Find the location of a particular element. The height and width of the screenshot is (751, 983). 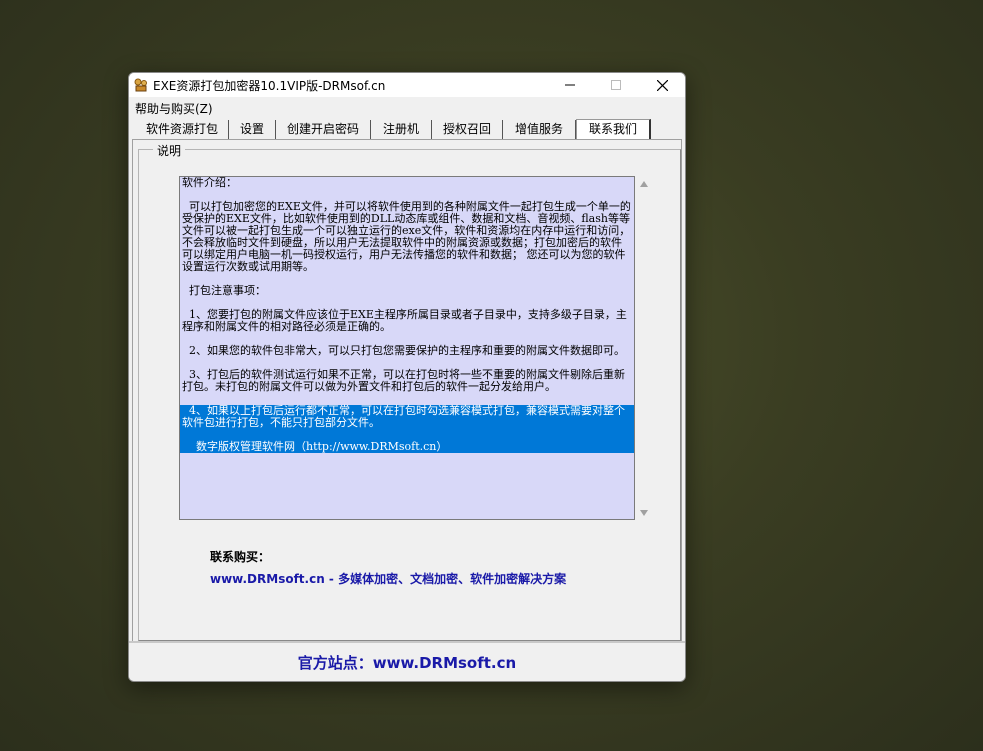

tab-contact-us: 联系我们 is located at coordinates (613, 130).